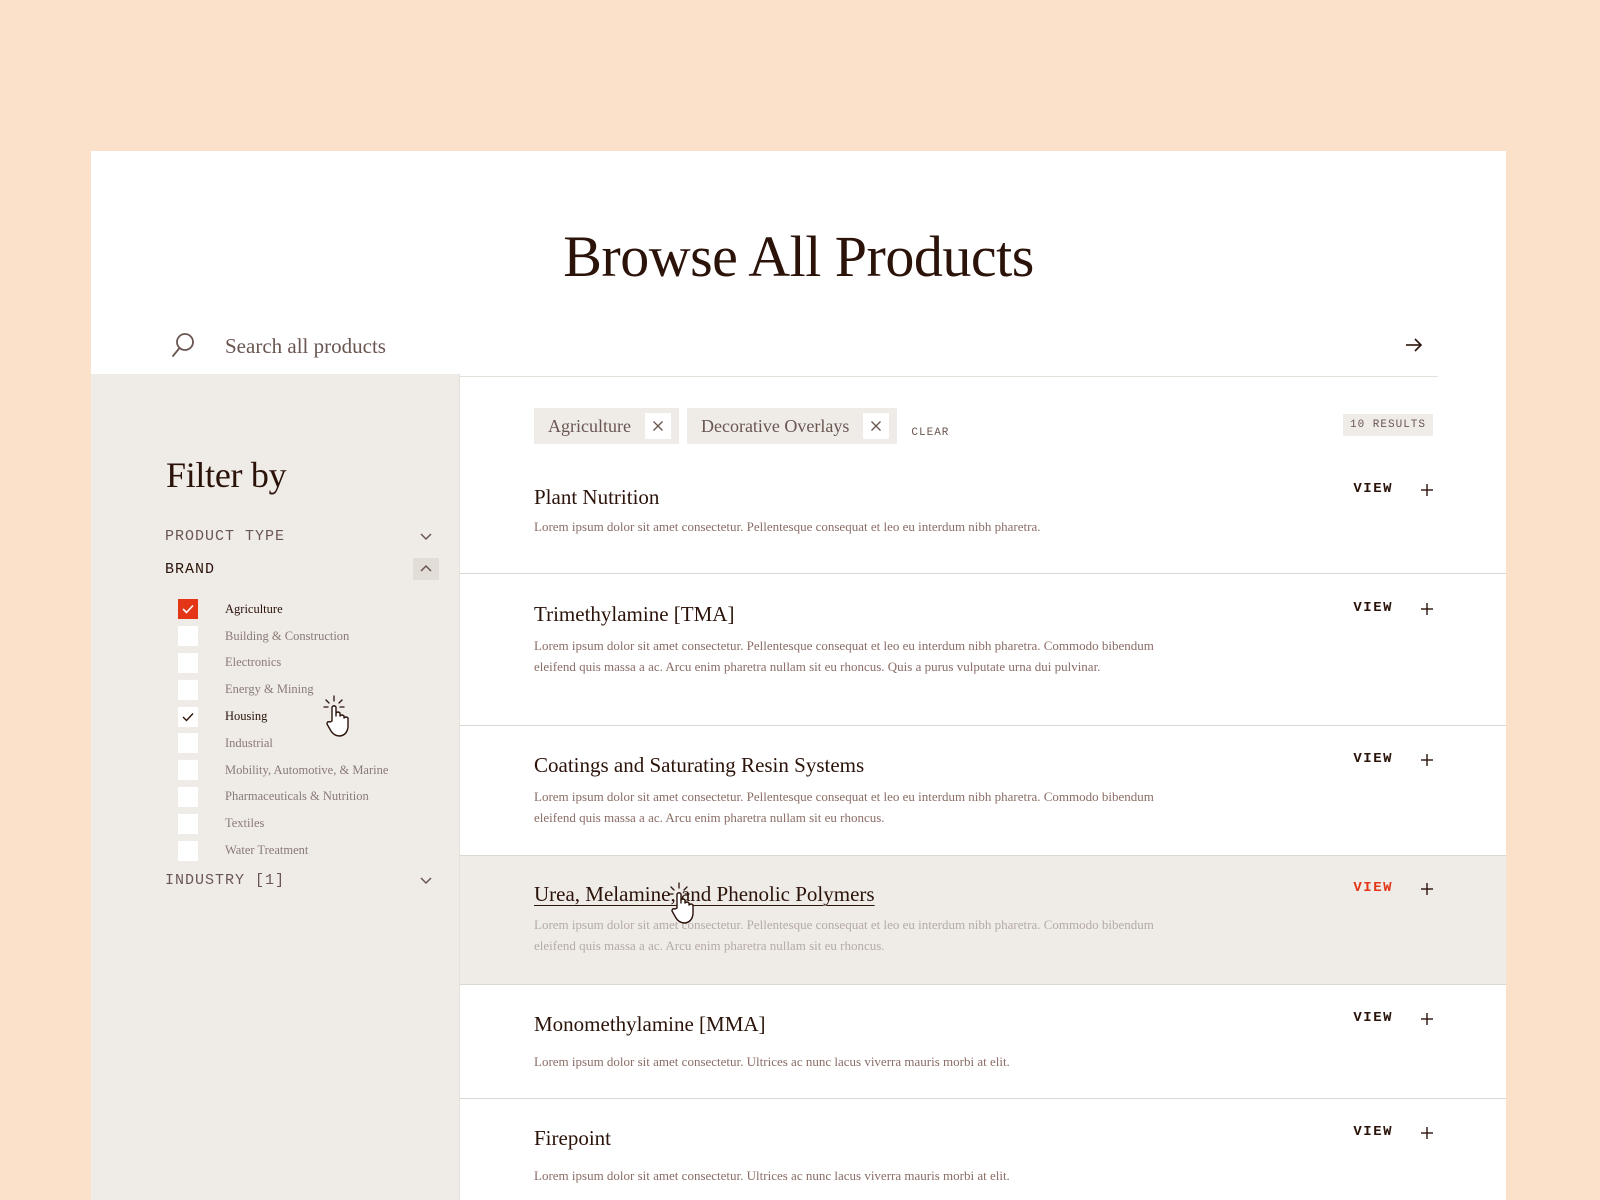  Describe the element at coordinates (596, 497) in the screenshot. I see `product-title: Plant Nutrition` at that location.